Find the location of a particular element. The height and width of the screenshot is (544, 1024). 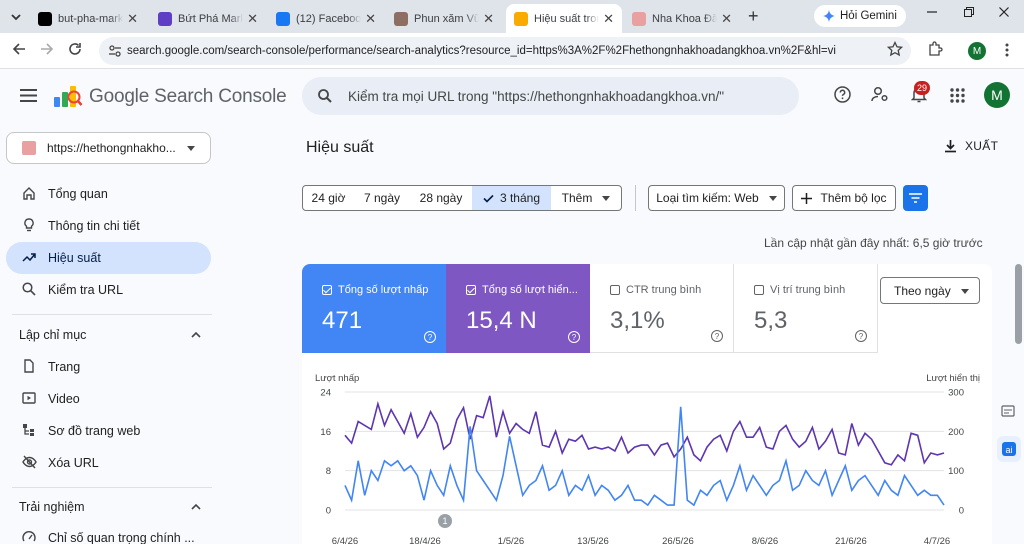

section-indexing: Lập chỉ mục is located at coordinates (52, 335).